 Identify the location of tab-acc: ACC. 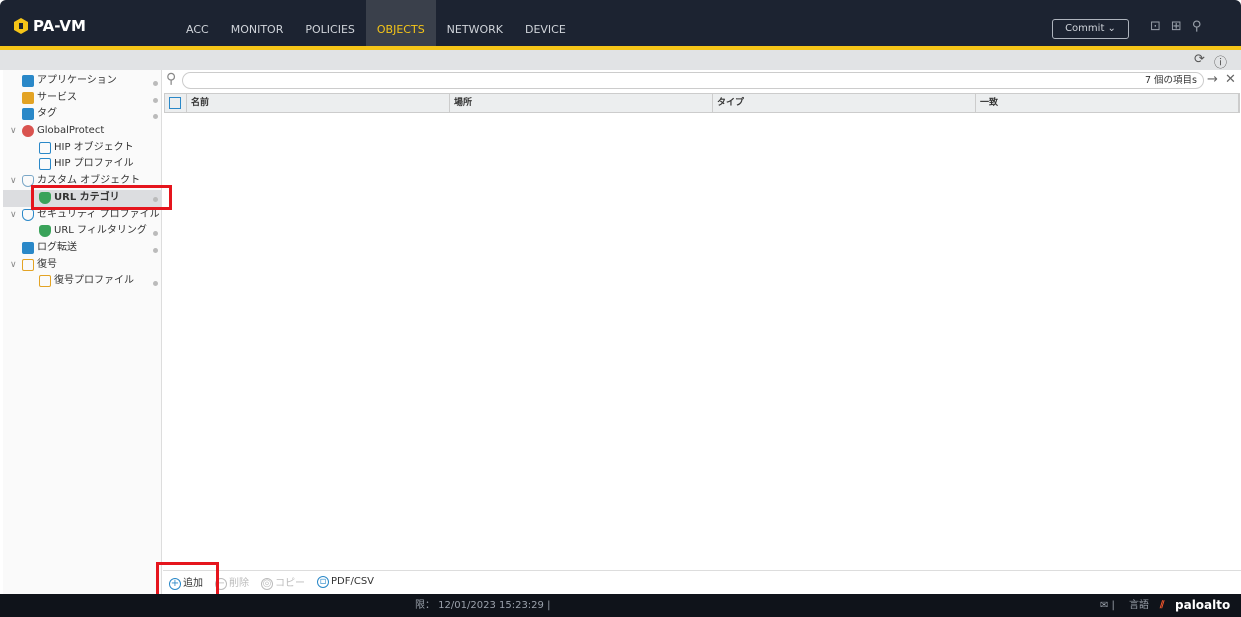
(197, 23).